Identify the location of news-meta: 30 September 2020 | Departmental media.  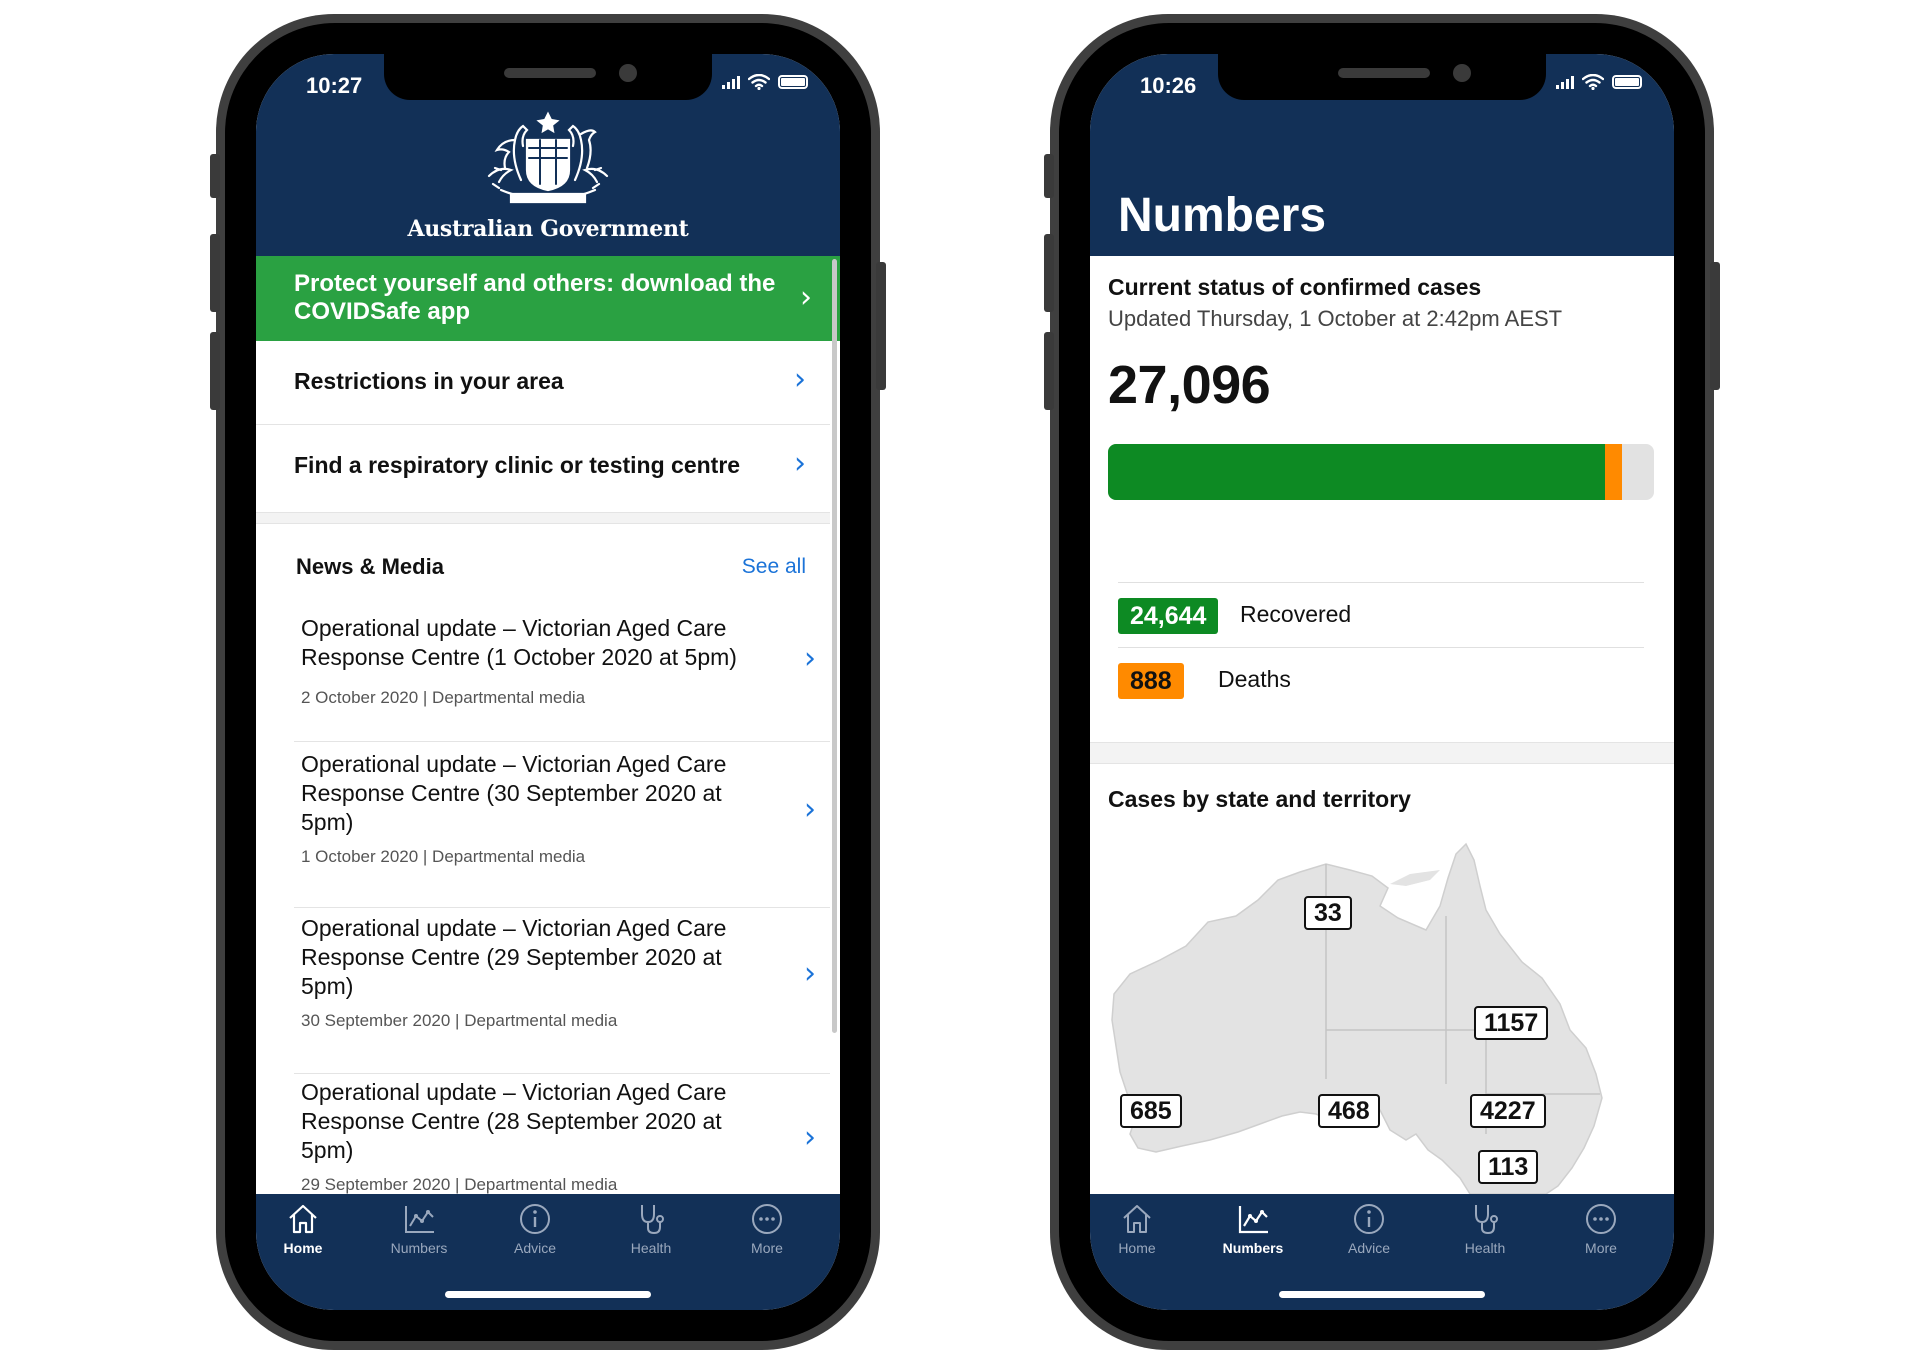
(459, 1020).